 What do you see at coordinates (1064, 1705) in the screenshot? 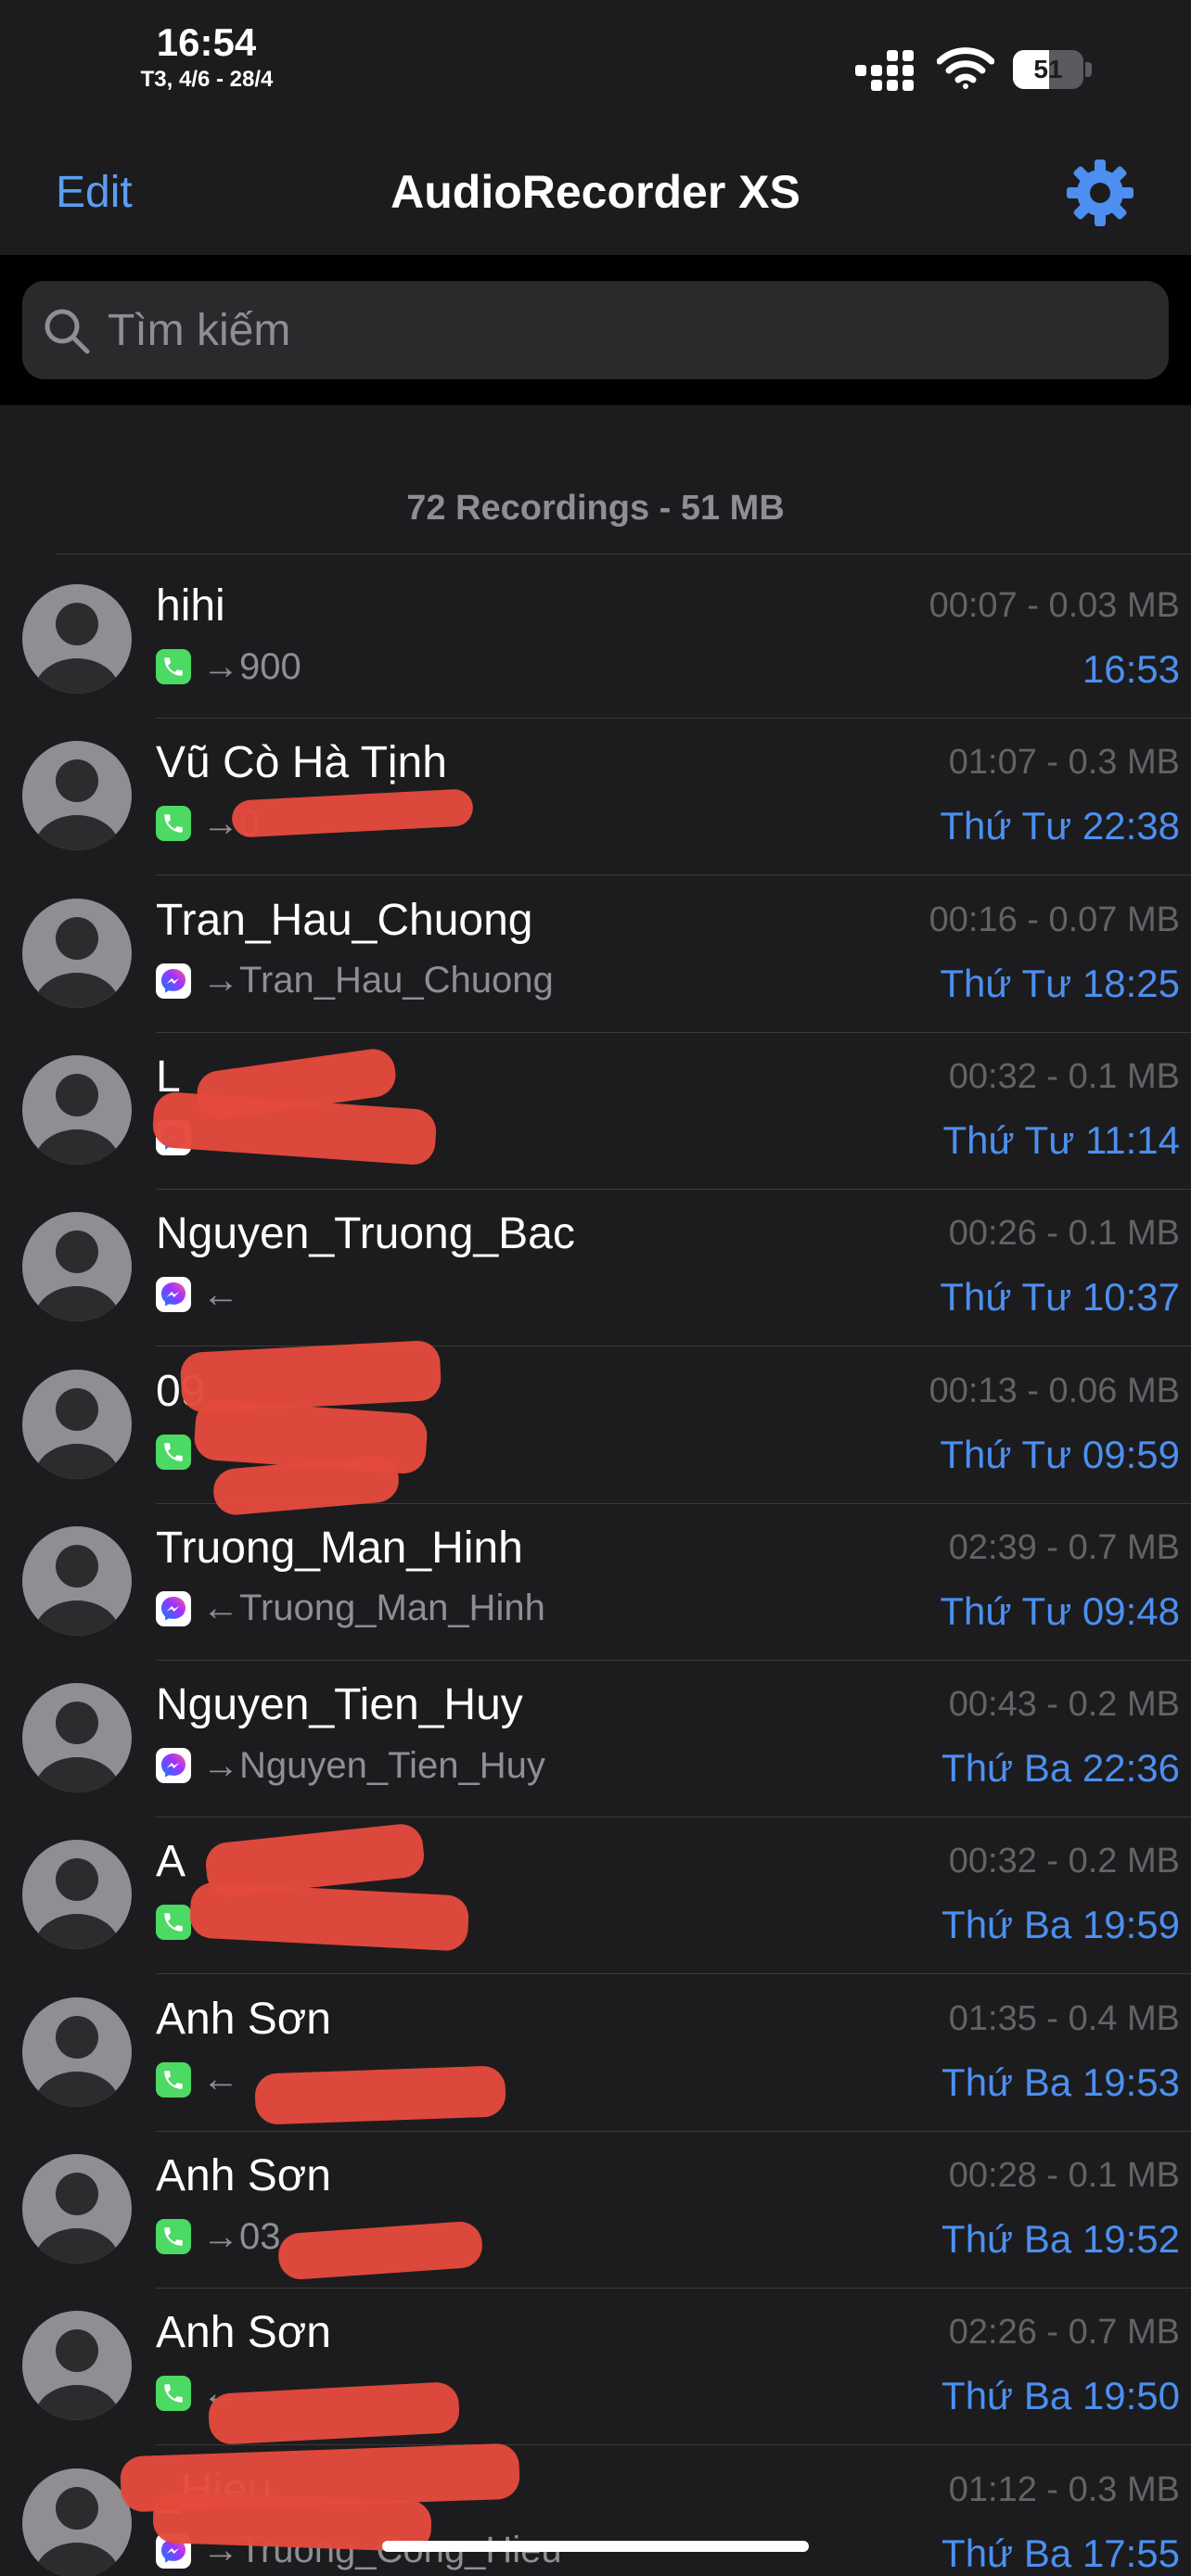
I see `recording-duration-size: 00:43 - 0.2 MB` at bounding box center [1064, 1705].